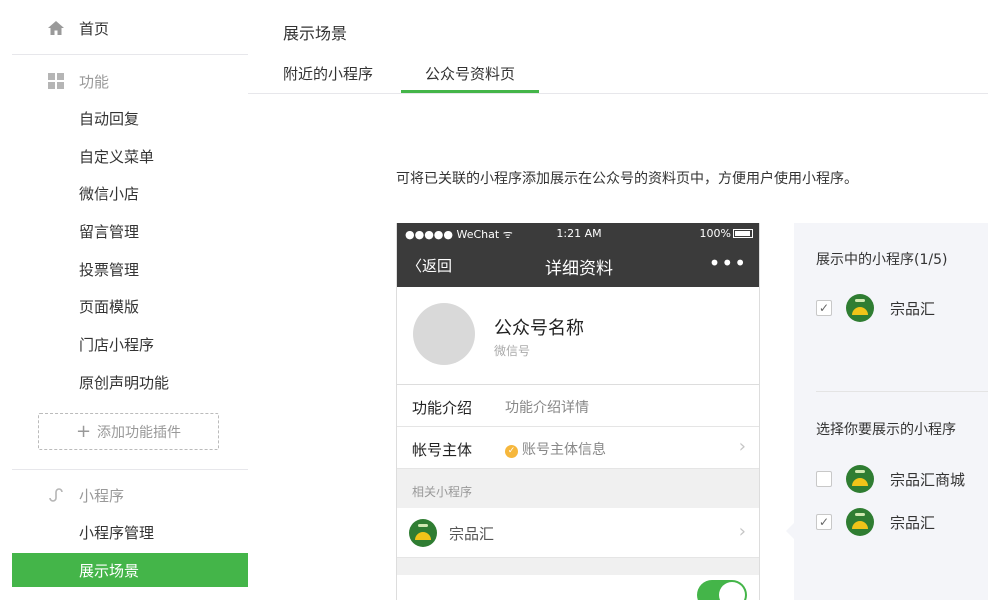  I want to click on sidebar-item-label: 自动回复, so click(109, 118).